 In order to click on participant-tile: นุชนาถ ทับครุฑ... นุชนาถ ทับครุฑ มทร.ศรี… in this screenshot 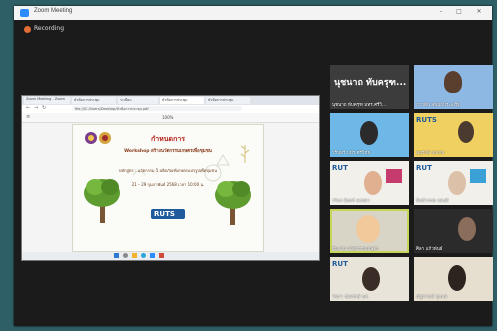, I will do `click(369, 87)`.